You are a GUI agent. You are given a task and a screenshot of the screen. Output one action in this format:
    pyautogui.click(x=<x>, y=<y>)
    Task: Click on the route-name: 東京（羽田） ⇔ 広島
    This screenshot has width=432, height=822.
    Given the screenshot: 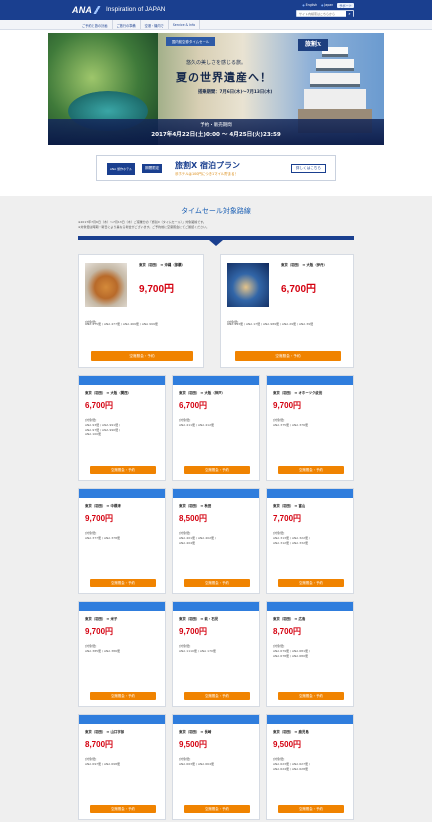 What is the action you would take?
    pyautogui.click(x=289, y=619)
    